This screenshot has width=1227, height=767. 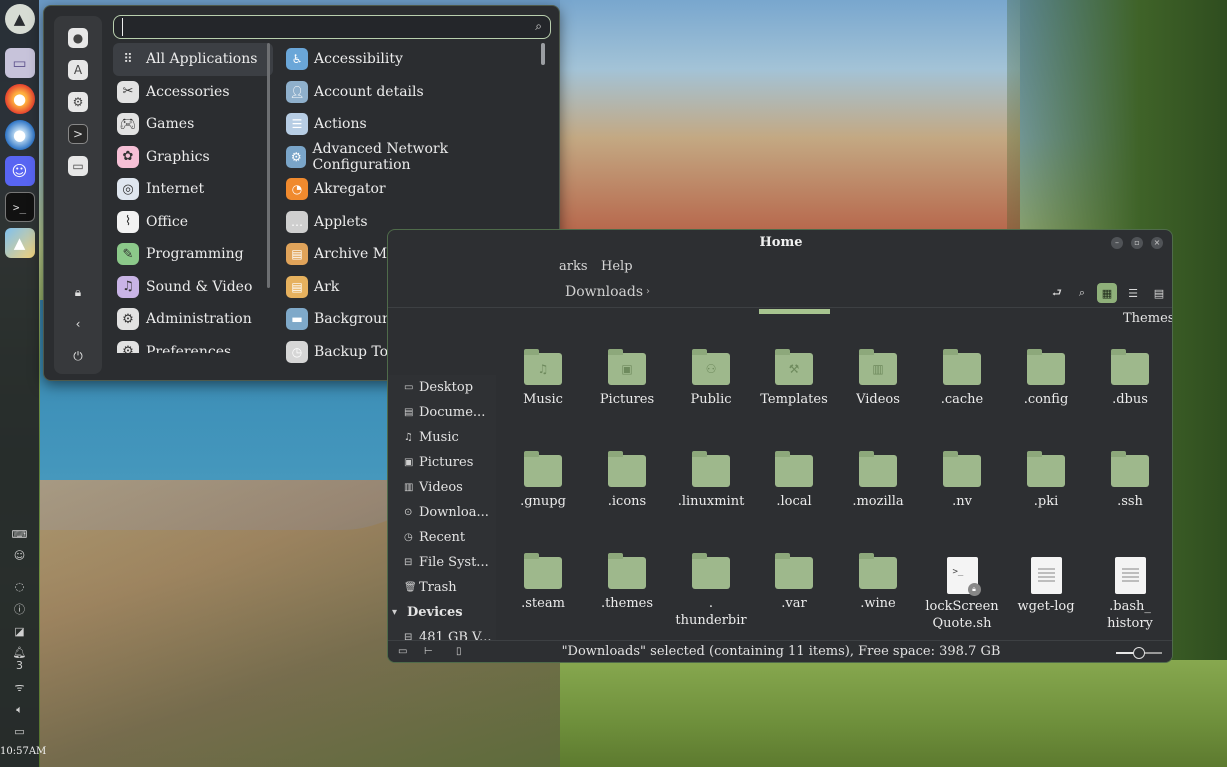 I want to click on breadcrumb-downloads: Downloads, so click(x=604, y=292).